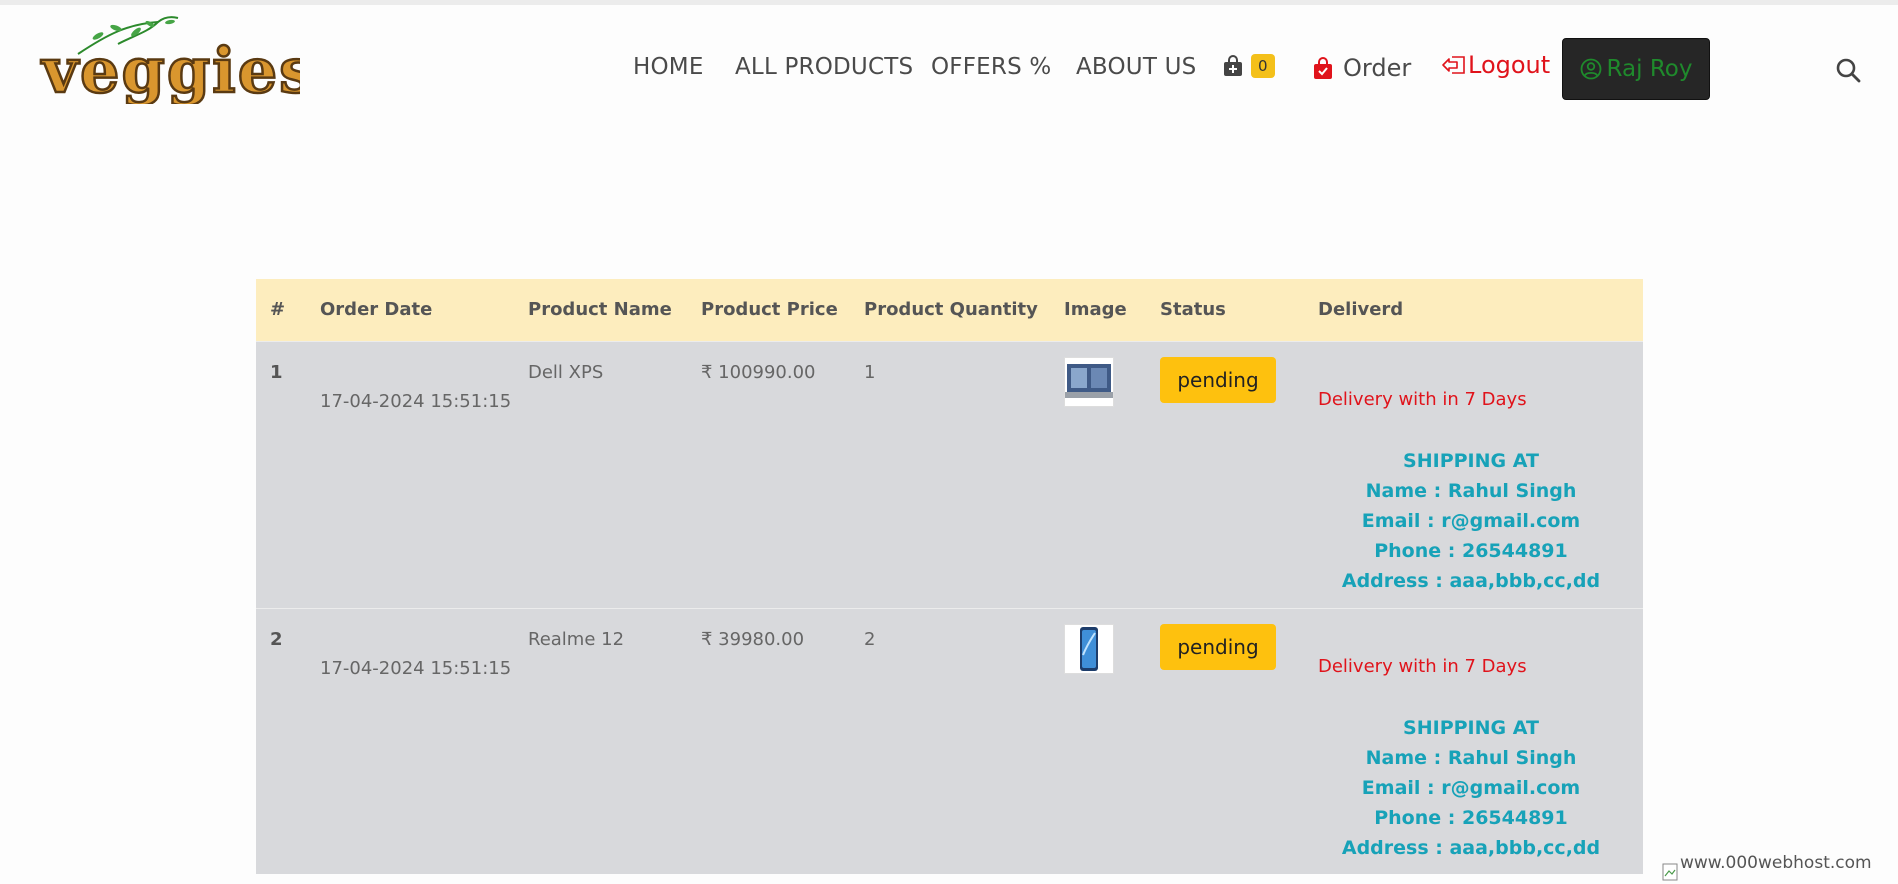 This screenshot has height=884, width=1898. Describe the element at coordinates (1136, 67) in the screenshot. I see `nav-about-us: ABOUT US` at that location.